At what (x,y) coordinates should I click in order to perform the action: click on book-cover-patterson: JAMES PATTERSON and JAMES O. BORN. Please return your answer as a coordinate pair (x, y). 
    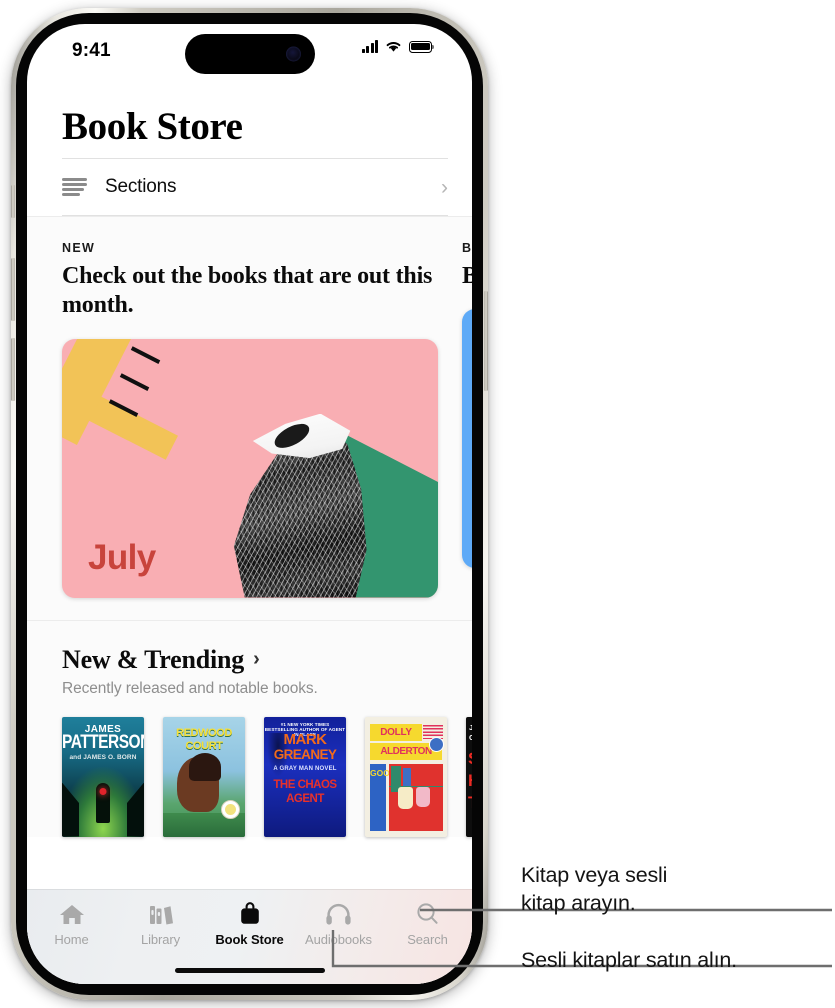
    Looking at the image, I should click on (103, 776).